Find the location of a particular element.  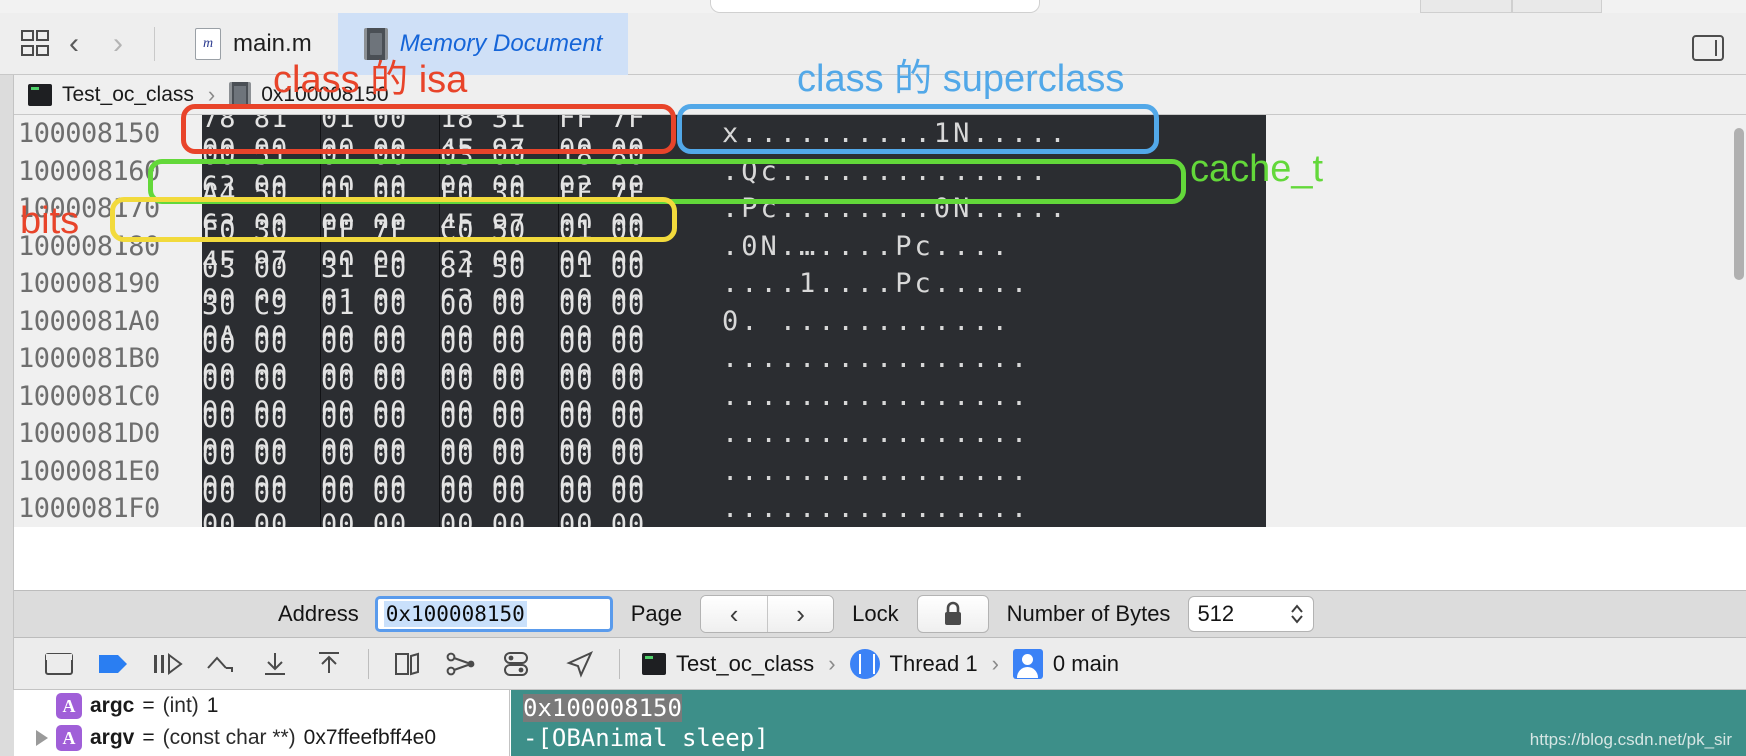

variable-row: Aargv = (const char **) 0x7ffeefbff4e0 is located at coordinates (261, 738).